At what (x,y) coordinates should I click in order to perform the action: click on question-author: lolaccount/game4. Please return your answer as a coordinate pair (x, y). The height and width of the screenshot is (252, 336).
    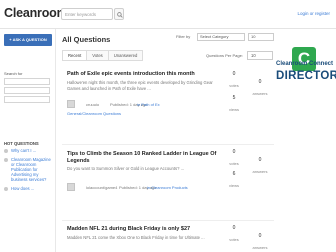
    Looking at the image, I should click on (101, 187).